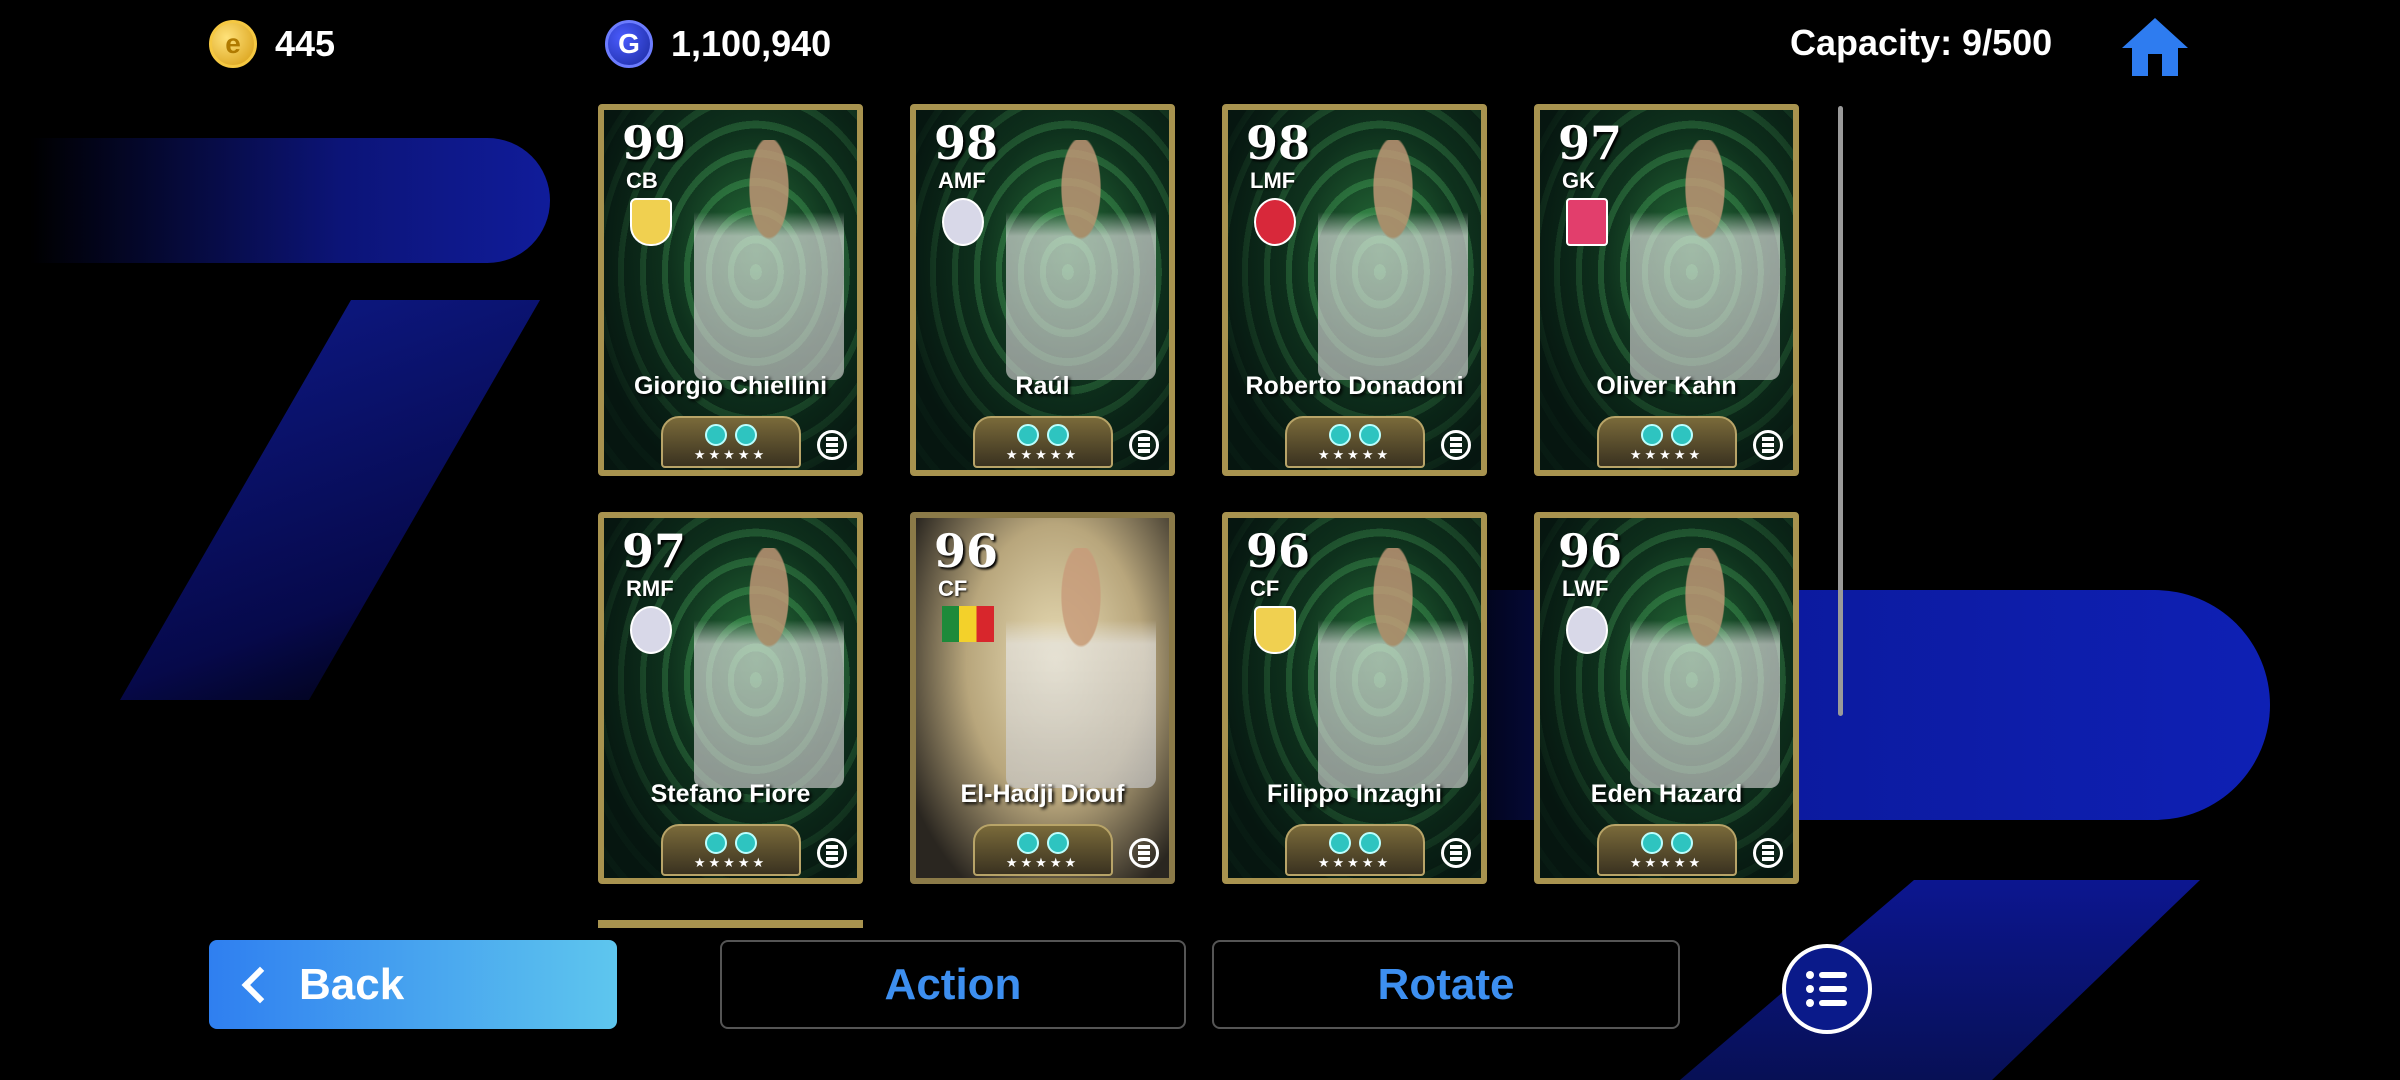 The height and width of the screenshot is (1080, 2400). What do you see at coordinates (1200, 45) in the screenshot?
I see `top-bar: e 445 G 1,100,940 Capacity: 9/500` at bounding box center [1200, 45].